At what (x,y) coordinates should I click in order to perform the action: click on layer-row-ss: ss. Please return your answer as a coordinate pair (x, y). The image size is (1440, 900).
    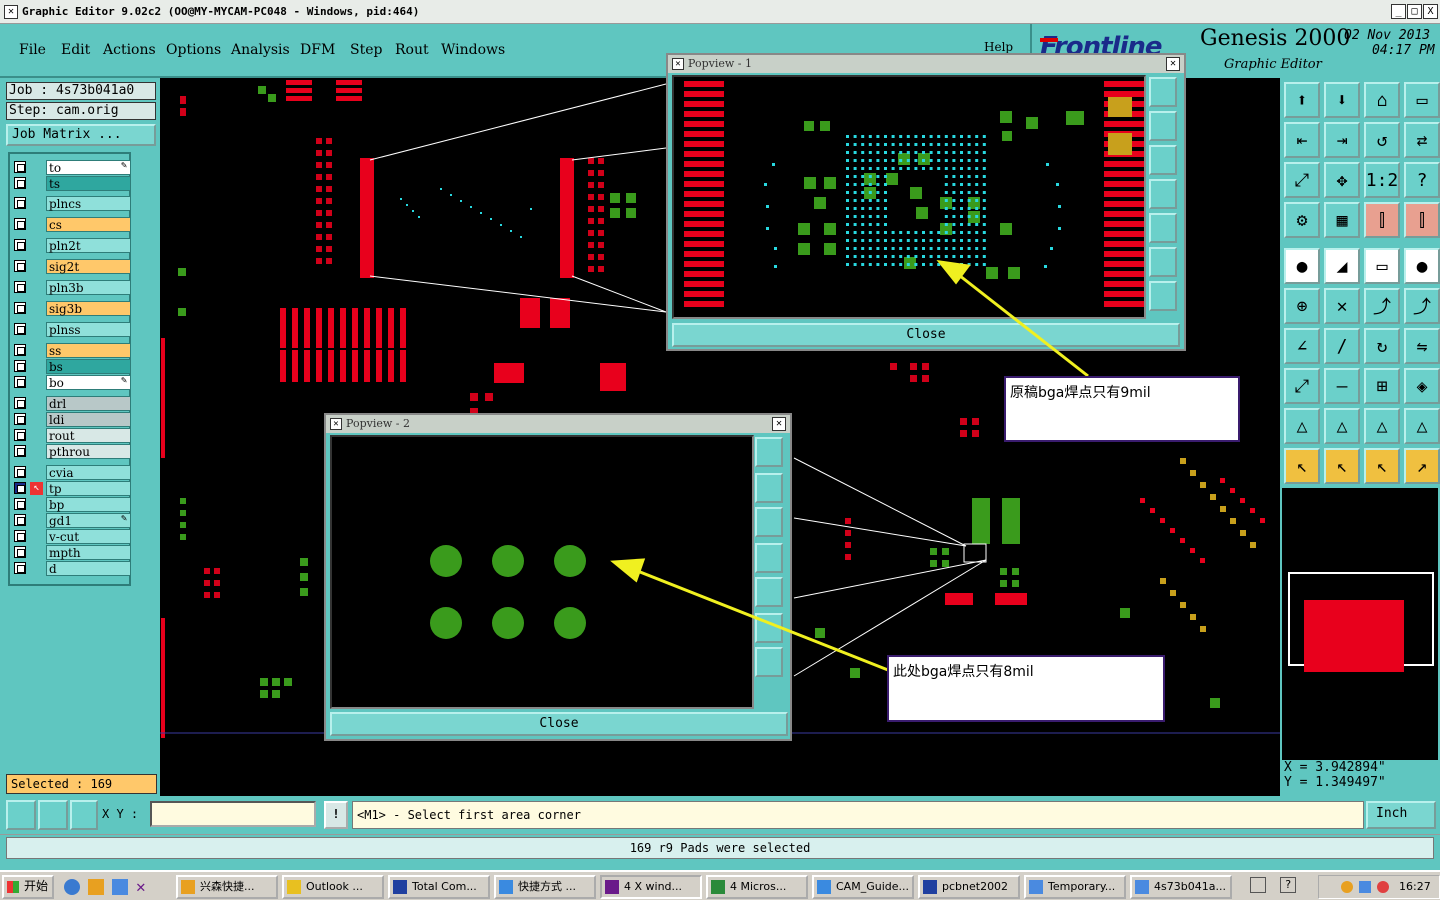
    Looking at the image, I should click on (72, 350).